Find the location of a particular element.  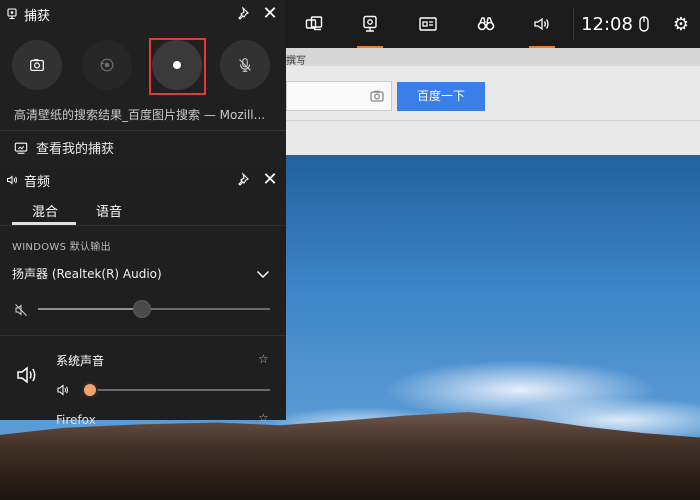

see-my-captures-label: 查看我的捕获 is located at coordinates (75, 149).